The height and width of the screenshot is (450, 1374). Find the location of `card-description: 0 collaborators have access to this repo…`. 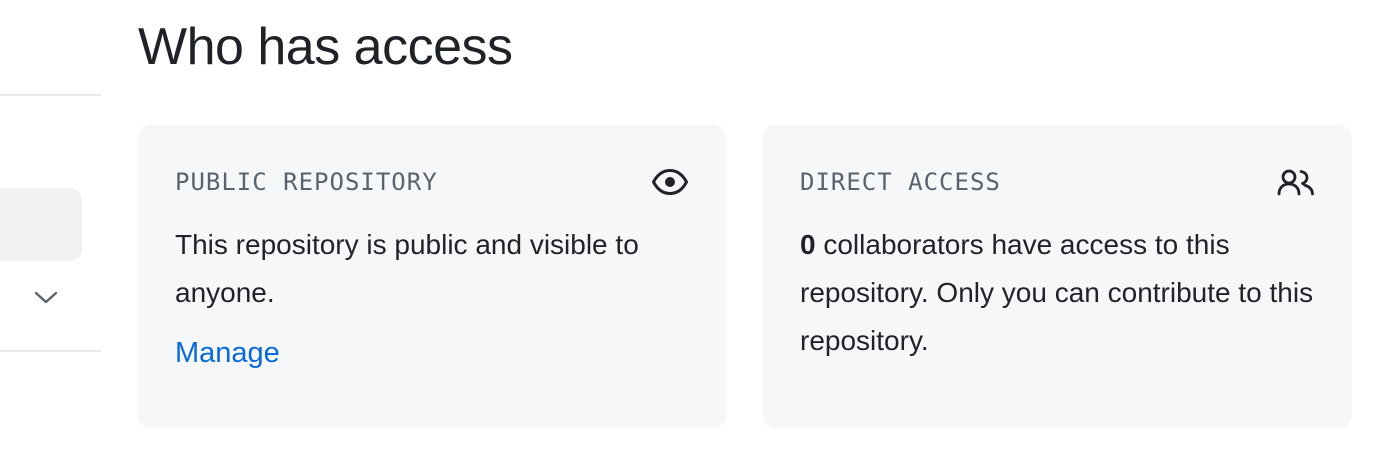

card-description: 0 collaborators have access to this repo… is located at coordinates (1058, 293).